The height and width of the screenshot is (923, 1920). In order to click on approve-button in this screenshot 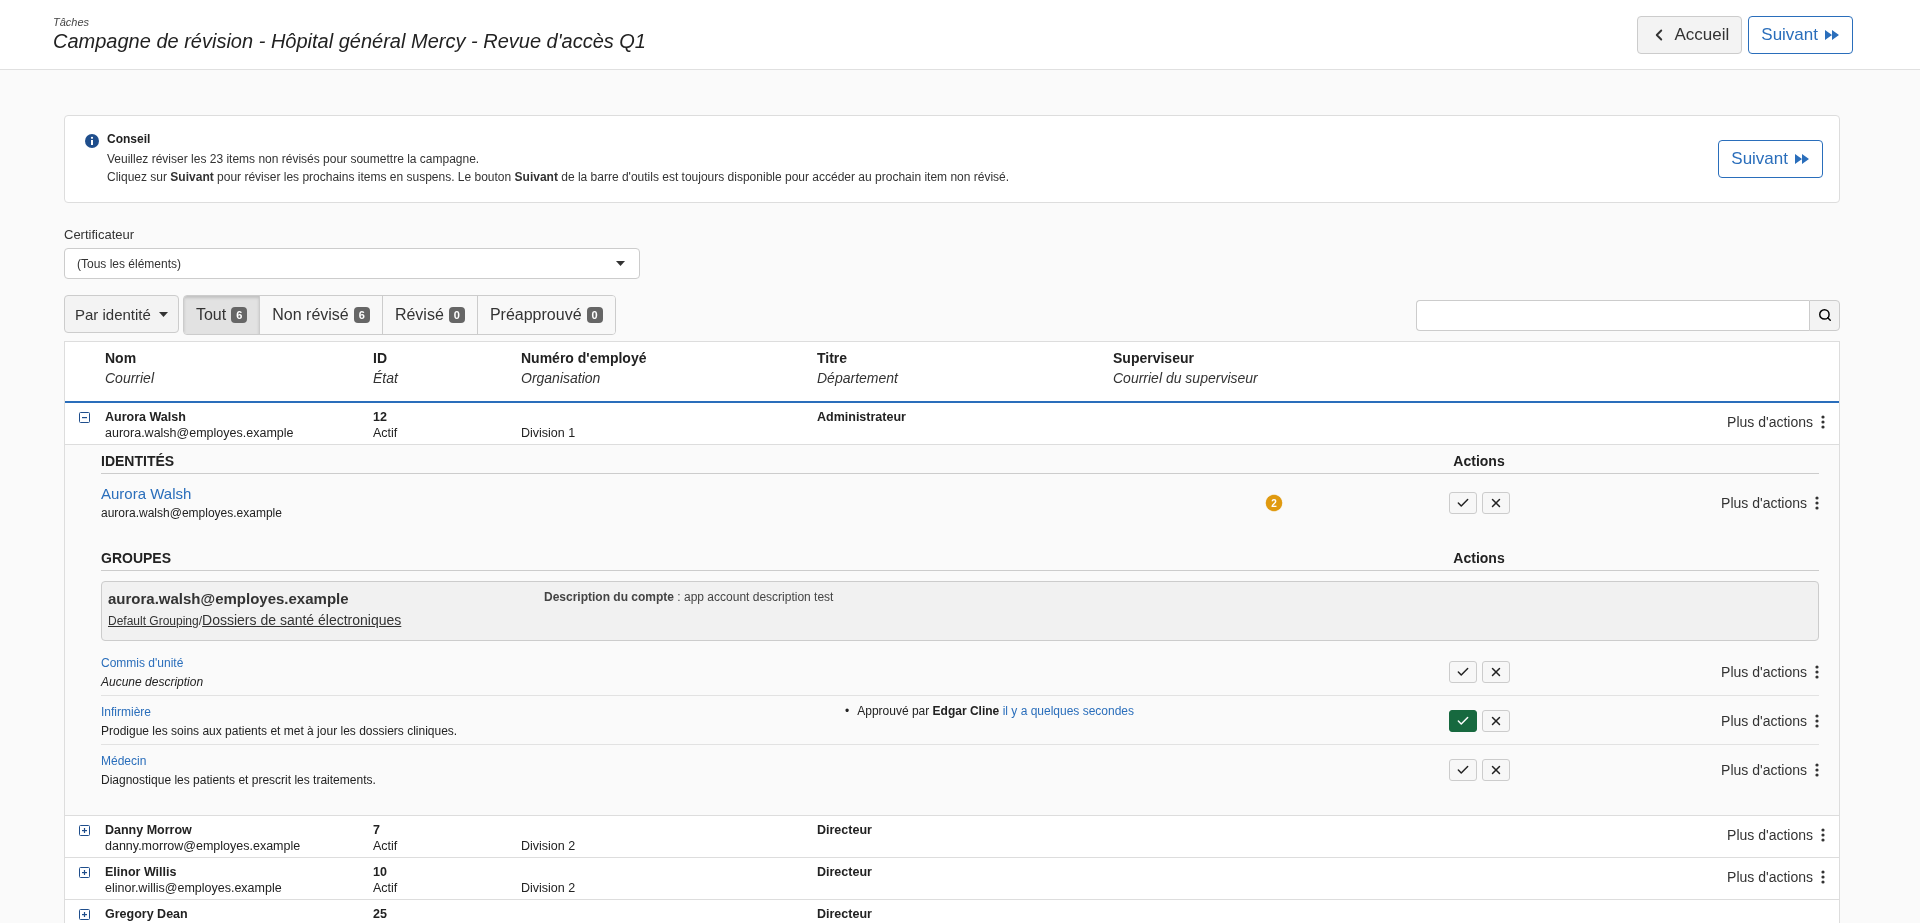, I will do `click(1462, 721)`.